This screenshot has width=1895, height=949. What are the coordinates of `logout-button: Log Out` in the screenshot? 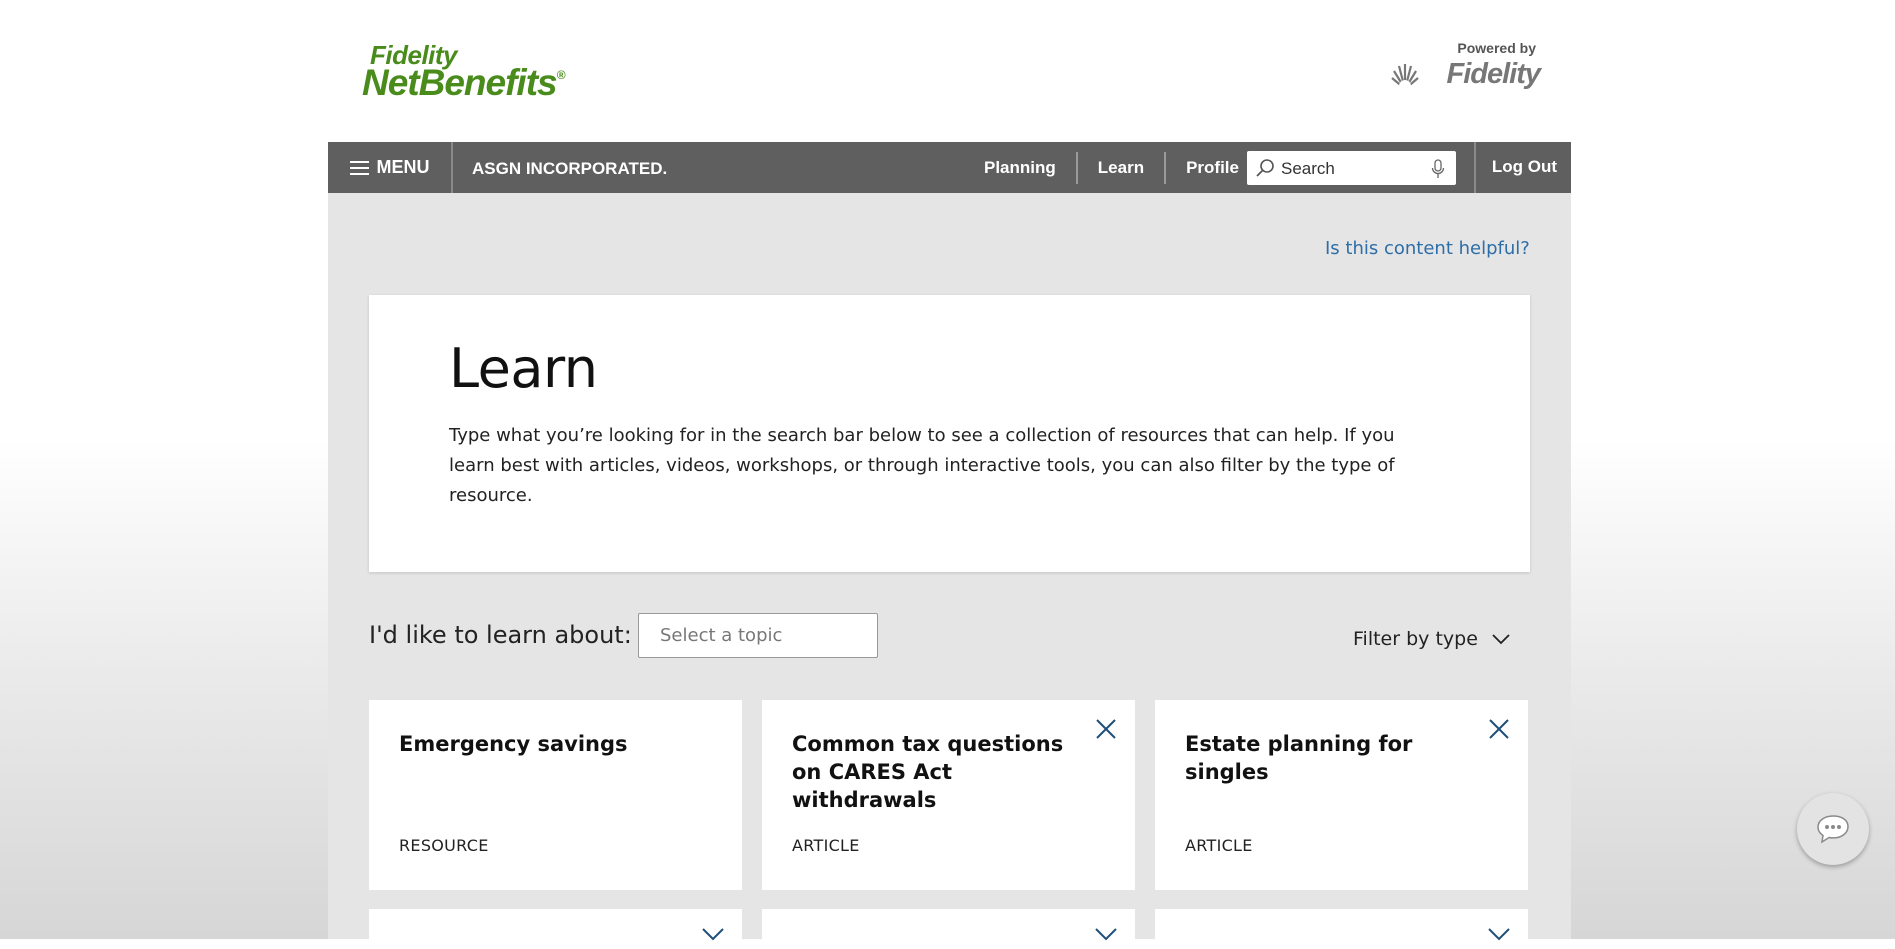 It's located at (1522, 167).